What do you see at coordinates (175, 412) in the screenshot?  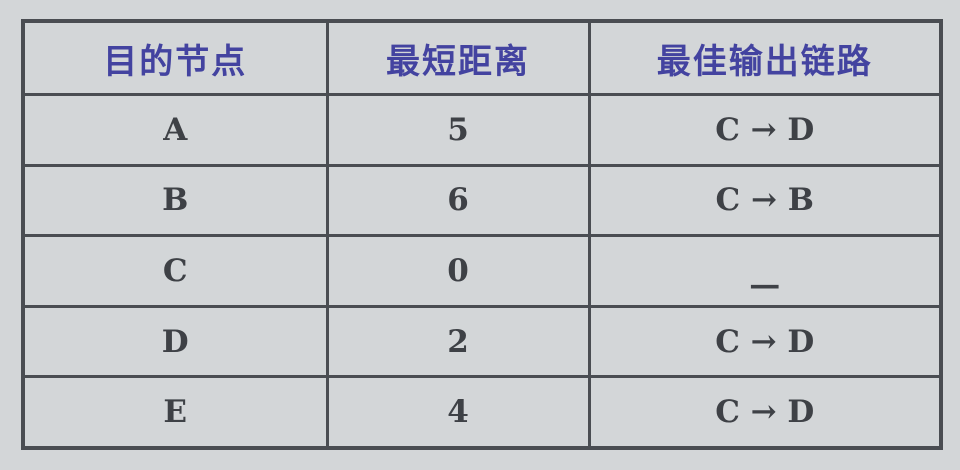 I see `destination-node-cell: E` at bounding box center [175, 412].